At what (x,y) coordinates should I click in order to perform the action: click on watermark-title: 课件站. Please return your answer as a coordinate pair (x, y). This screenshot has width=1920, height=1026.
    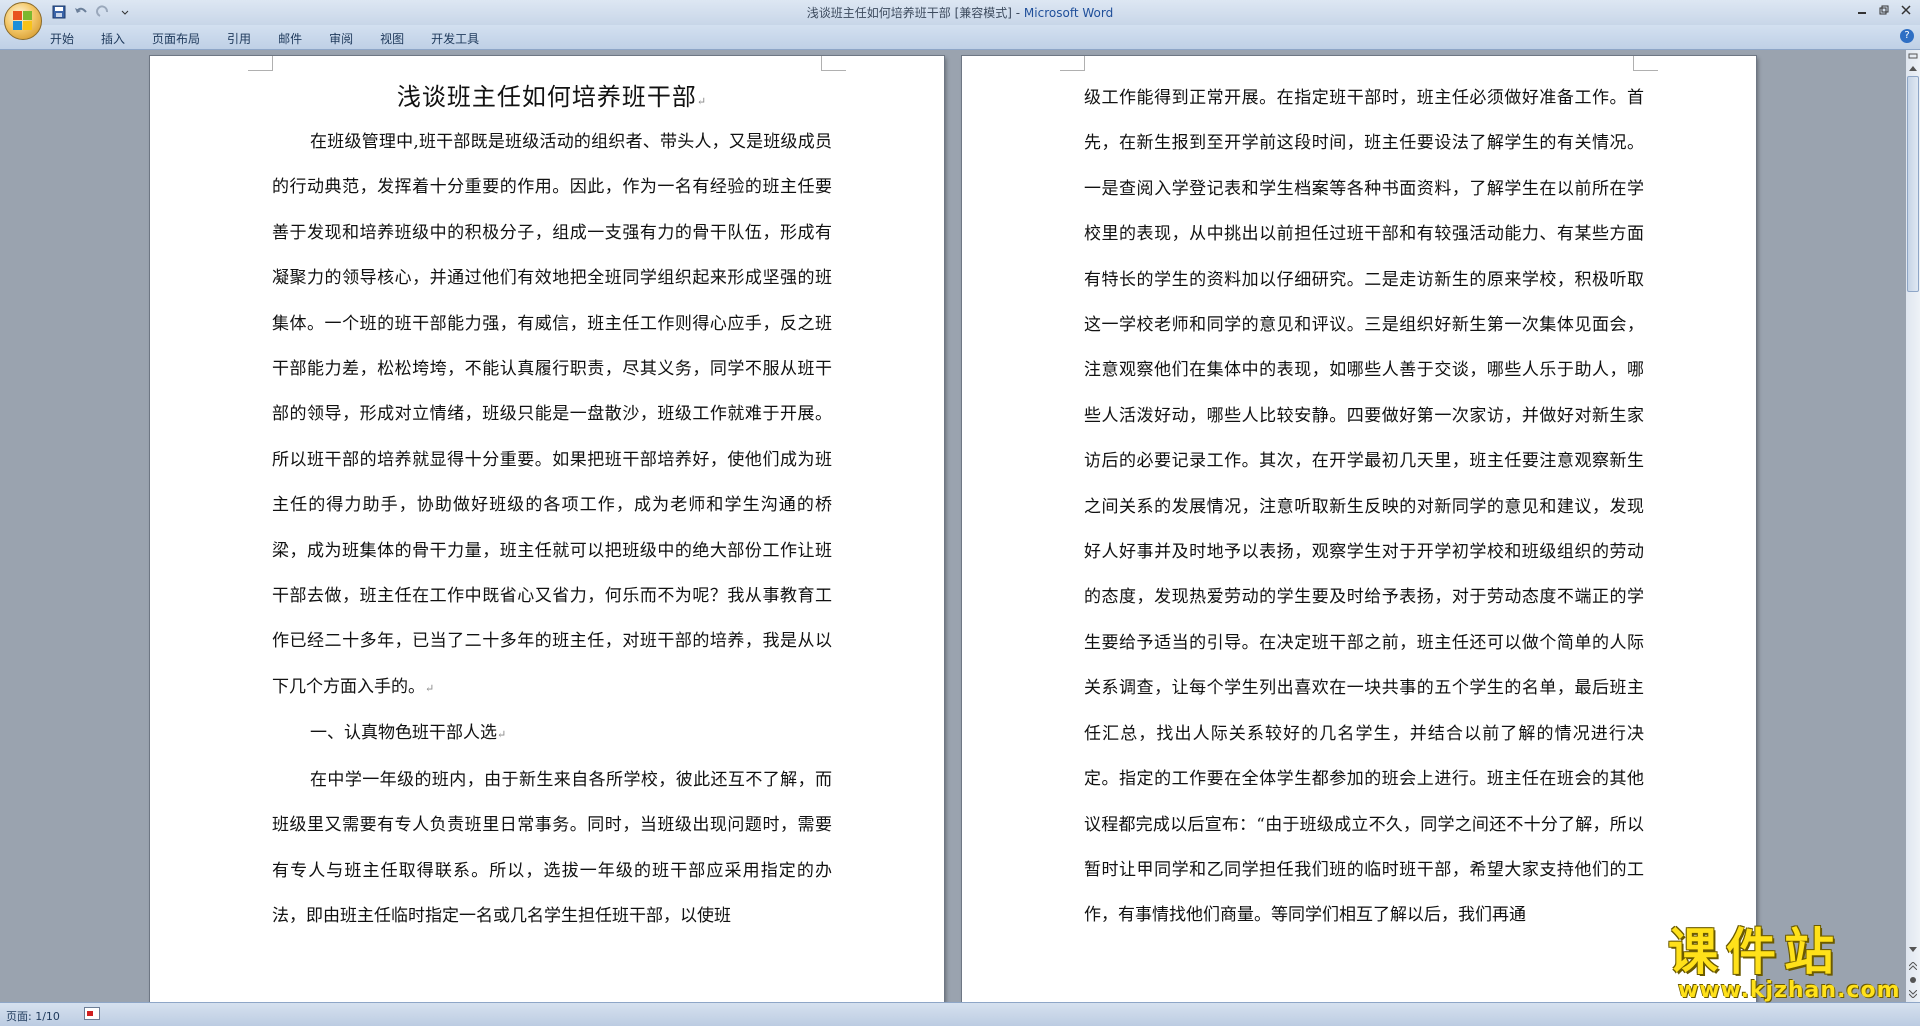
    Looking at the image, I should click on (1755, 952).